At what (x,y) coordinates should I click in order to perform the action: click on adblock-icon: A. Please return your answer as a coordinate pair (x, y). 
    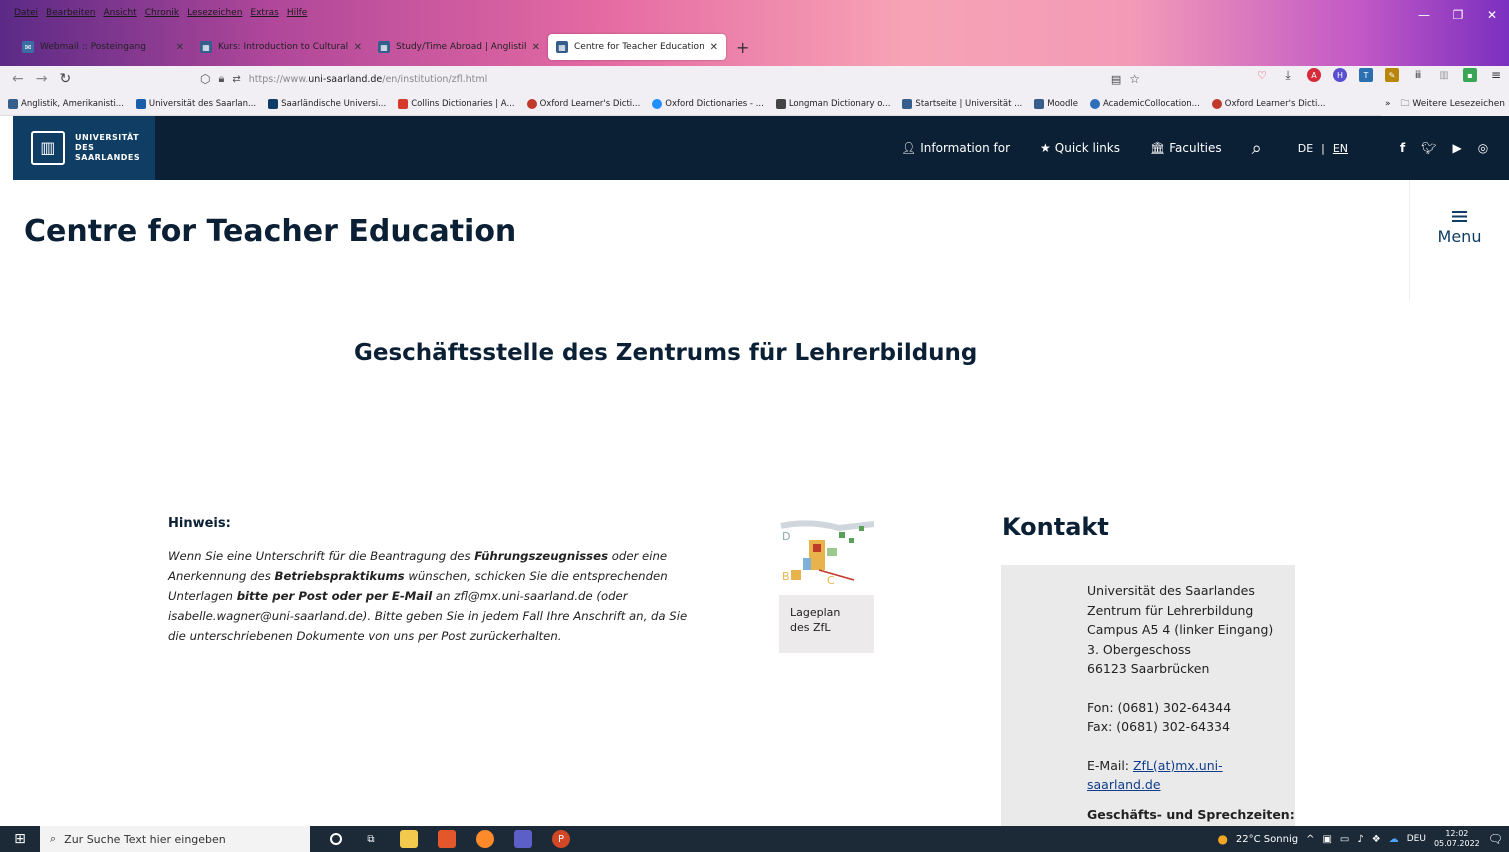
    Looking at the image, I should click on (1314, 75).